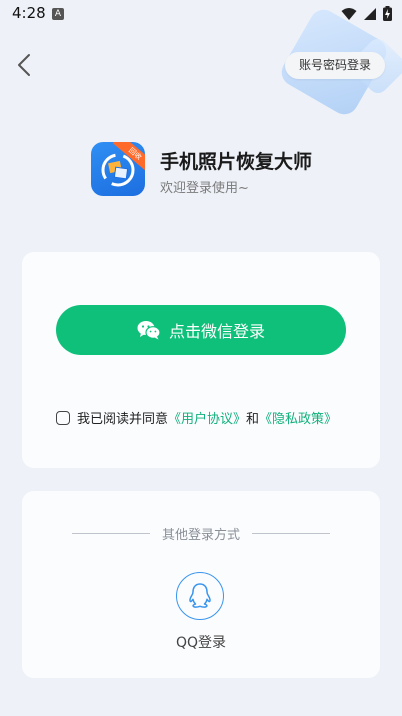 This screenshot has width=402, height=716. What do you see at coordinates (370, 13) in the screenshot?
I see `signal-icon` at bounding box center [370, 13].